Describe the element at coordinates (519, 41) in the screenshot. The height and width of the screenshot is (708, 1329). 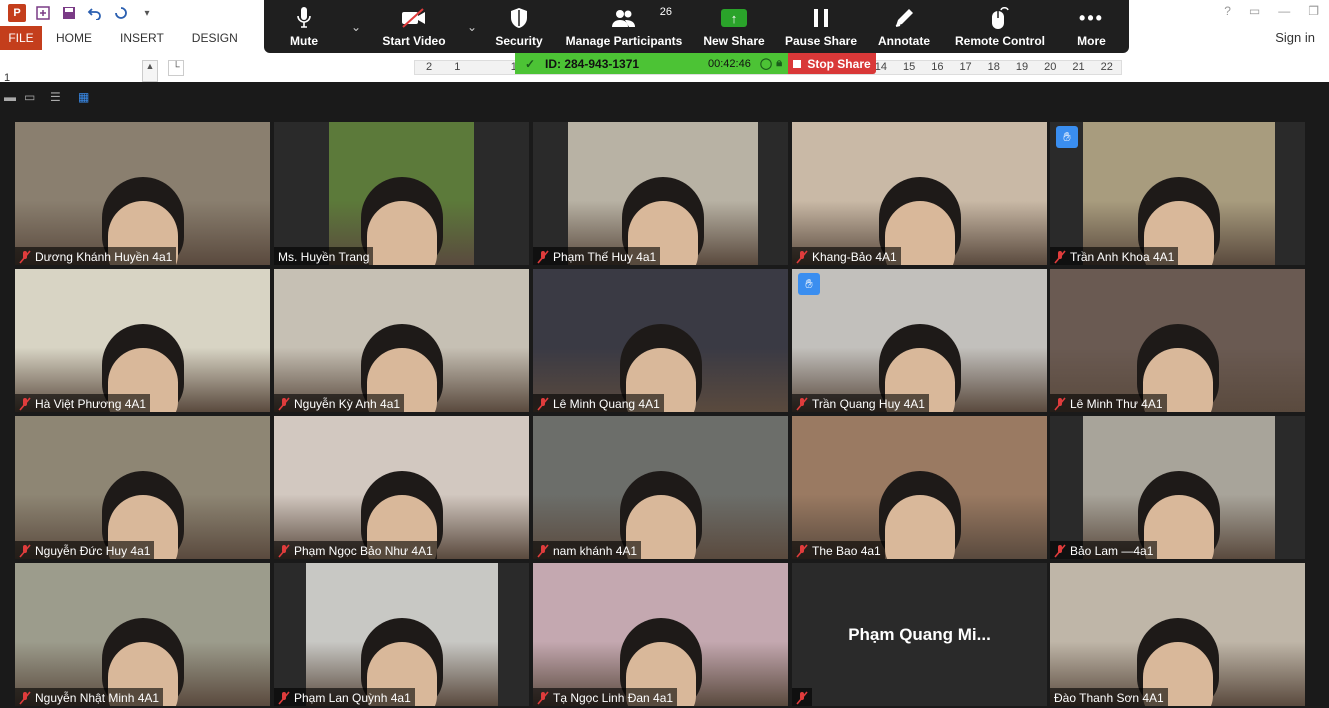
I see `security-label: Security` at that location.